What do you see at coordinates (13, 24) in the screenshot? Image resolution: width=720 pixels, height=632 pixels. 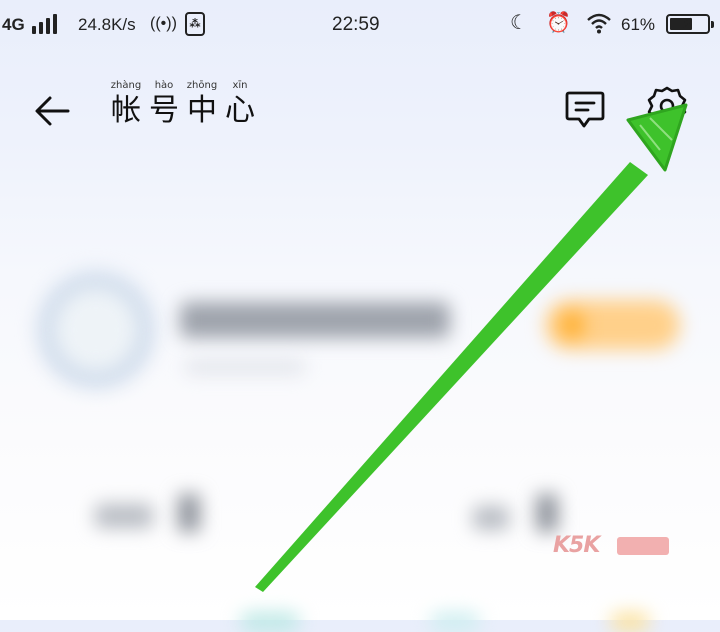 I see `network-type: 4G` at bounding box center [13, 24].